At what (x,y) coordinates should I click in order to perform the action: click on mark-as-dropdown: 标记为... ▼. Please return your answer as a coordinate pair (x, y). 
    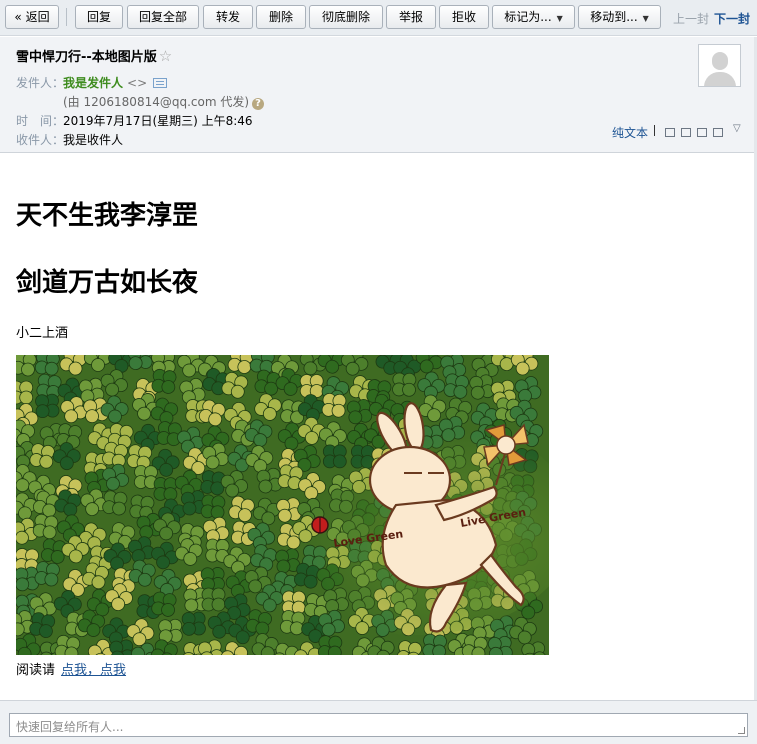
    Looking at the image, I should click on (533, 17).